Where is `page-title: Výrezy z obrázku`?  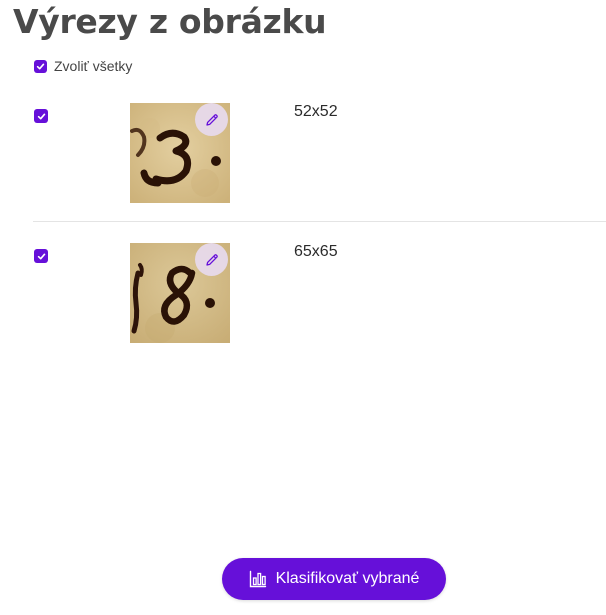
page-title: Výrezy z obrázku is located at coordinates (170, 21).